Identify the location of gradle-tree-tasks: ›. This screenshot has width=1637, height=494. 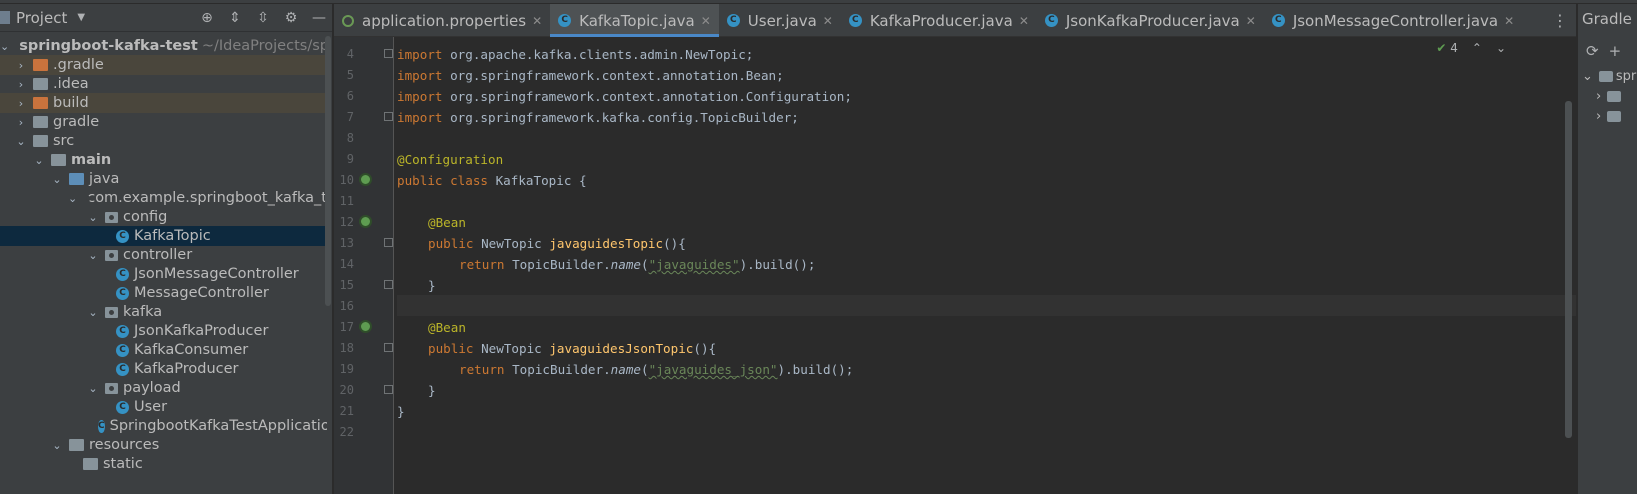
(1609, 96).